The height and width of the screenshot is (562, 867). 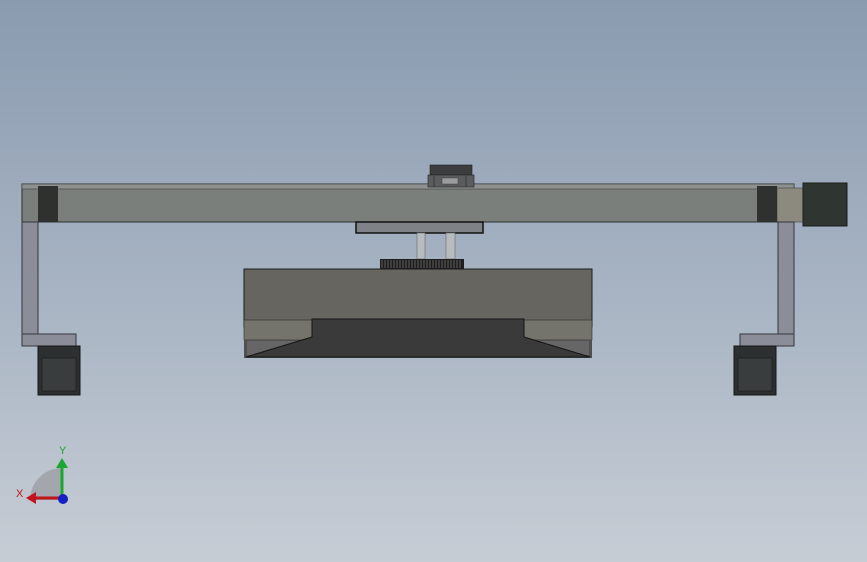 I want to click on y-axis-label: Y, so click(x=63, y=451).